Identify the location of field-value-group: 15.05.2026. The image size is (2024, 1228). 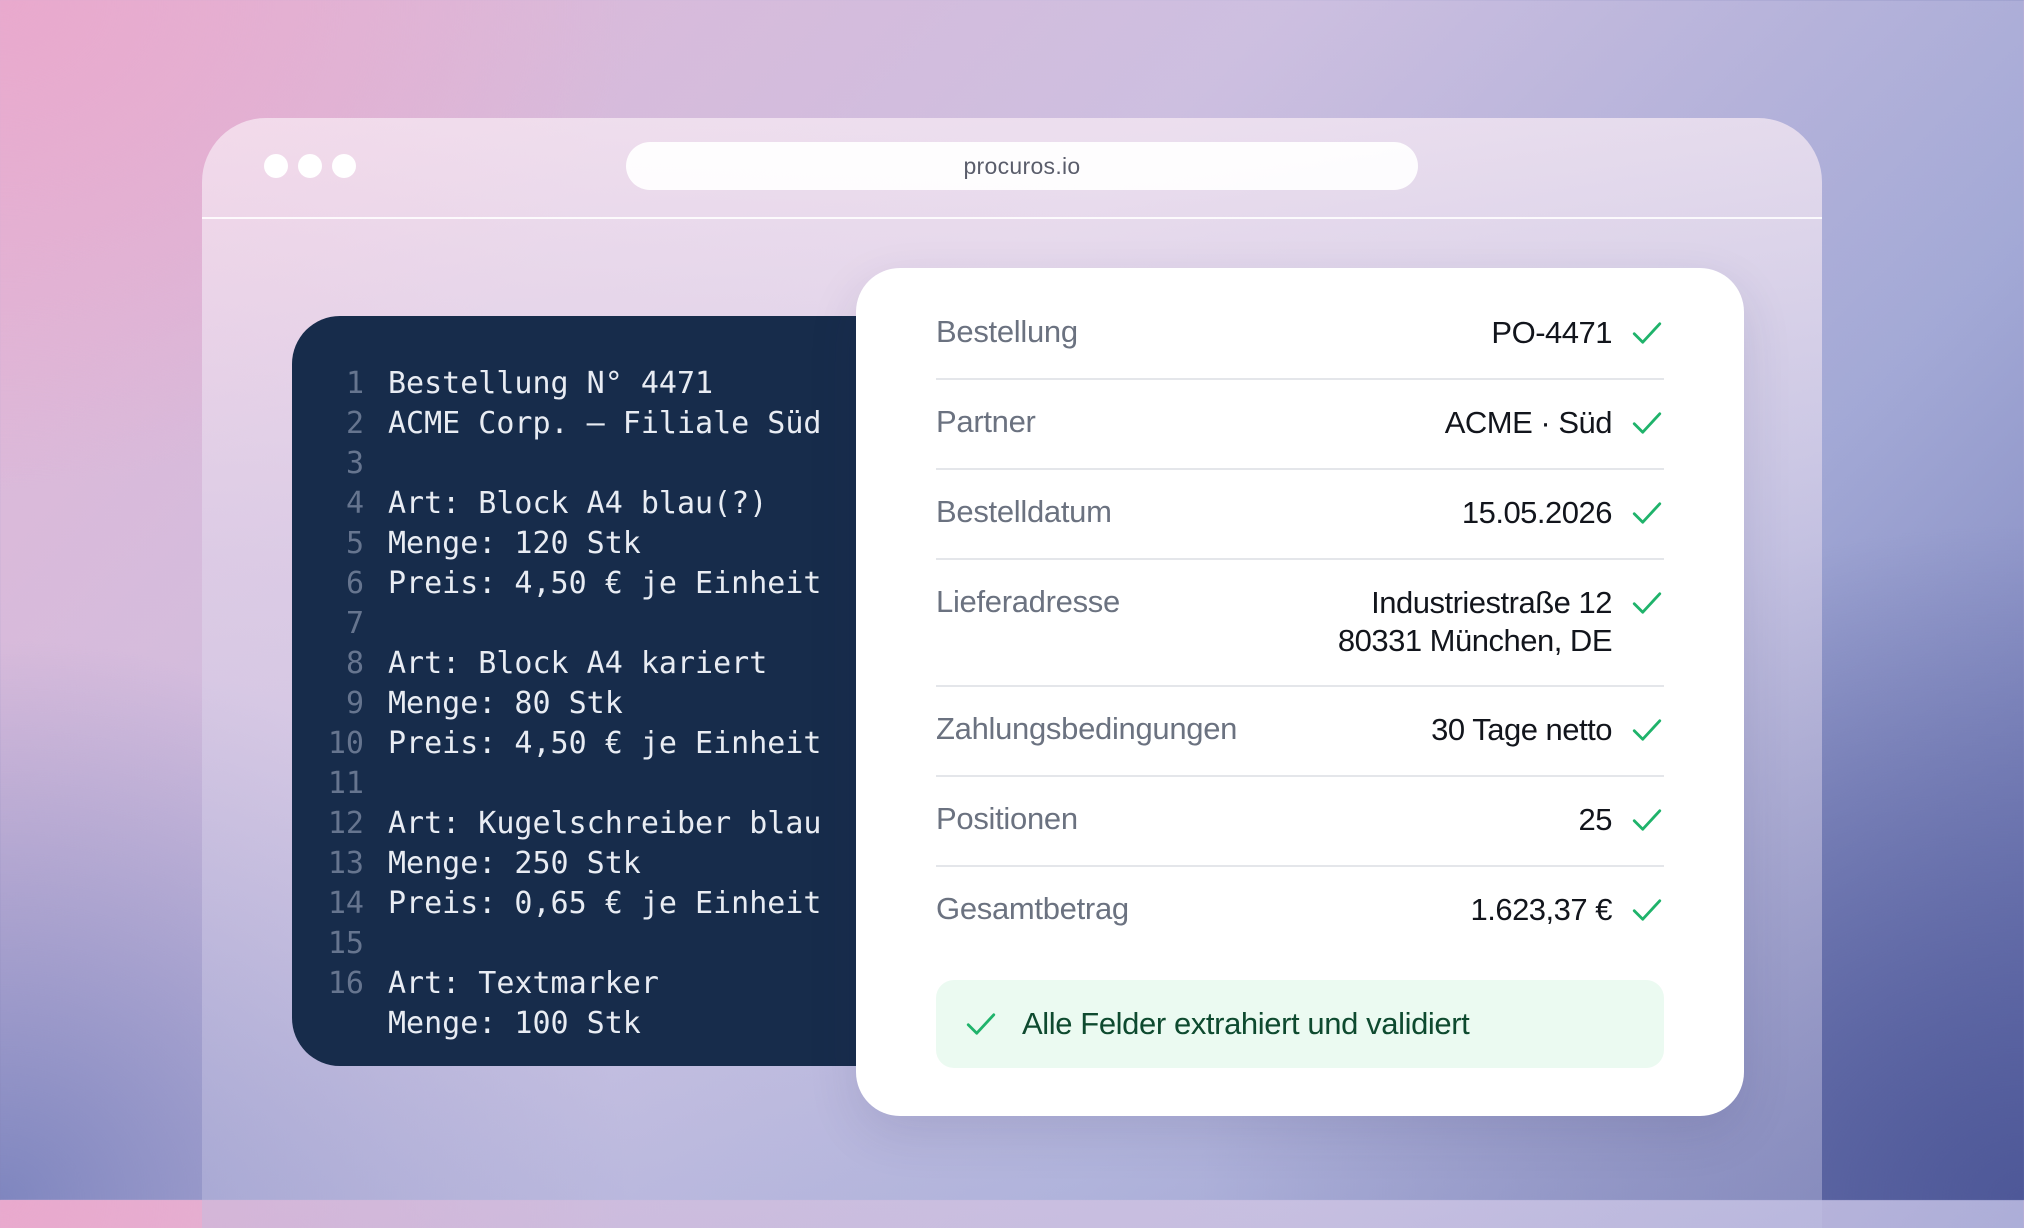
(1563, 513).